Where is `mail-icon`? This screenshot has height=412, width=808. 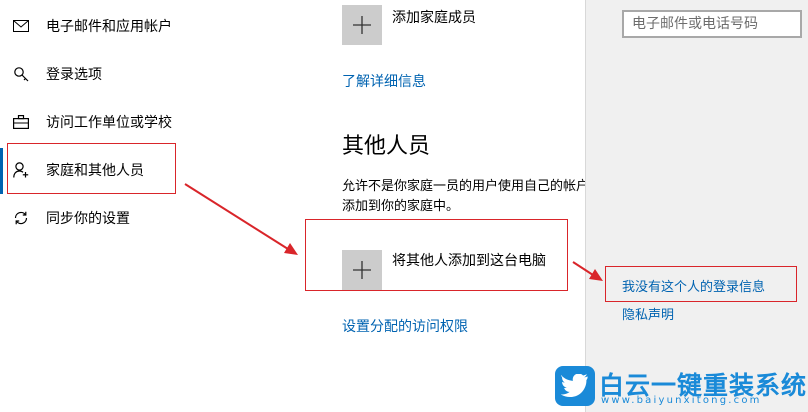 mail-icon is located at coordinates (21, 26).